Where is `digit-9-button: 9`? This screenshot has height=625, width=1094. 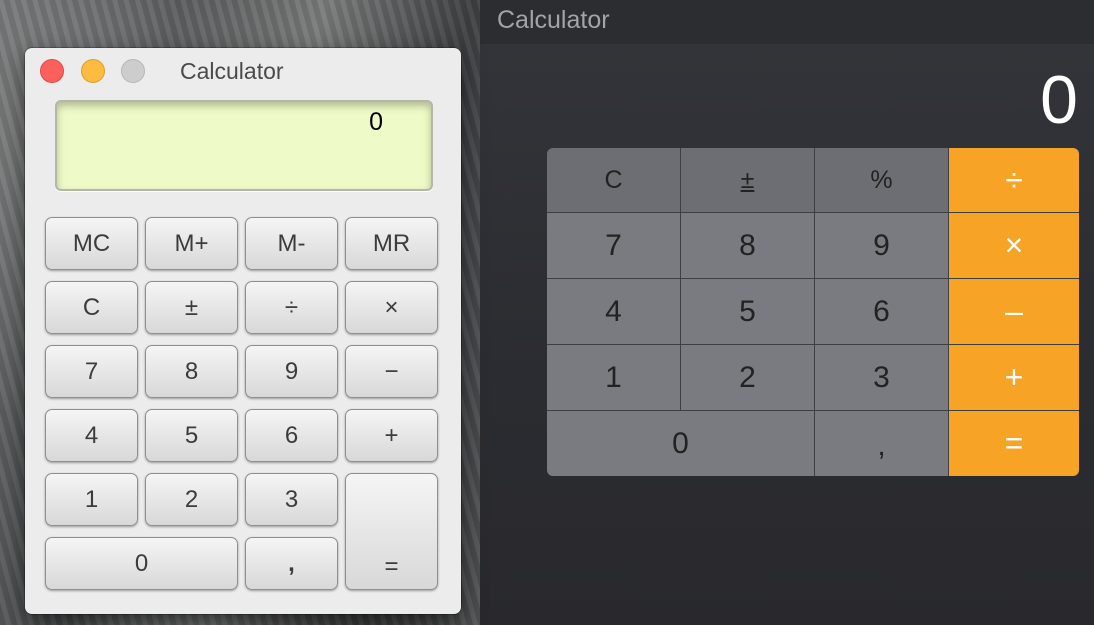
digit-9-button: 9 is located at coordinates (291, 371).